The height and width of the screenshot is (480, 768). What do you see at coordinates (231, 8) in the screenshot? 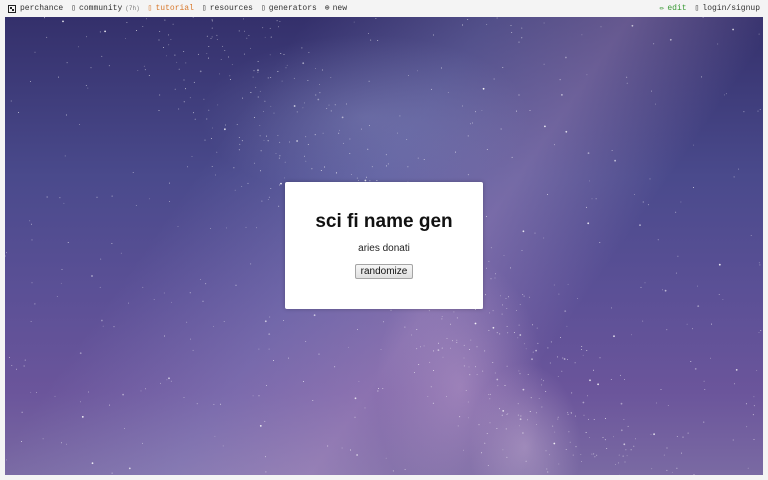
I see `nav-resources-label: resources` at bounding box center [231, 8].